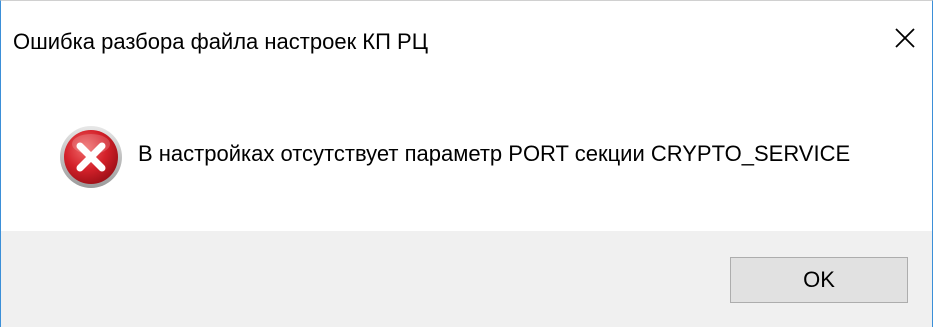 The width and height of the screenshot is (933, 327). I want to click on dialog-title: Ошибка разбора файла настроек КП РЦ, so click(220, 41).